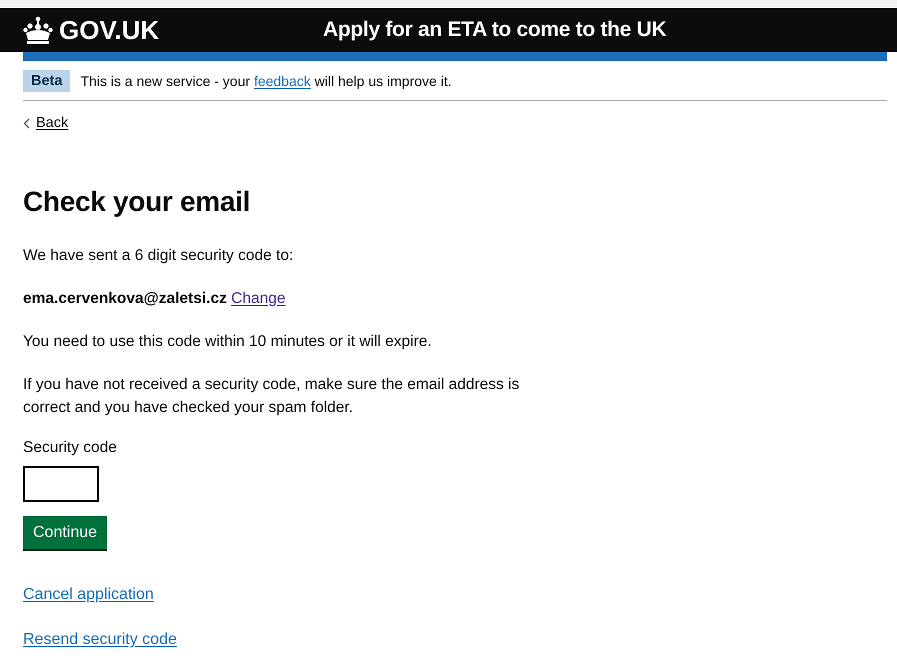  What do you see at coordinates (46, 81) in the screenshot?
I see `beta-tag: Beta` at bounding box center [46, 81].